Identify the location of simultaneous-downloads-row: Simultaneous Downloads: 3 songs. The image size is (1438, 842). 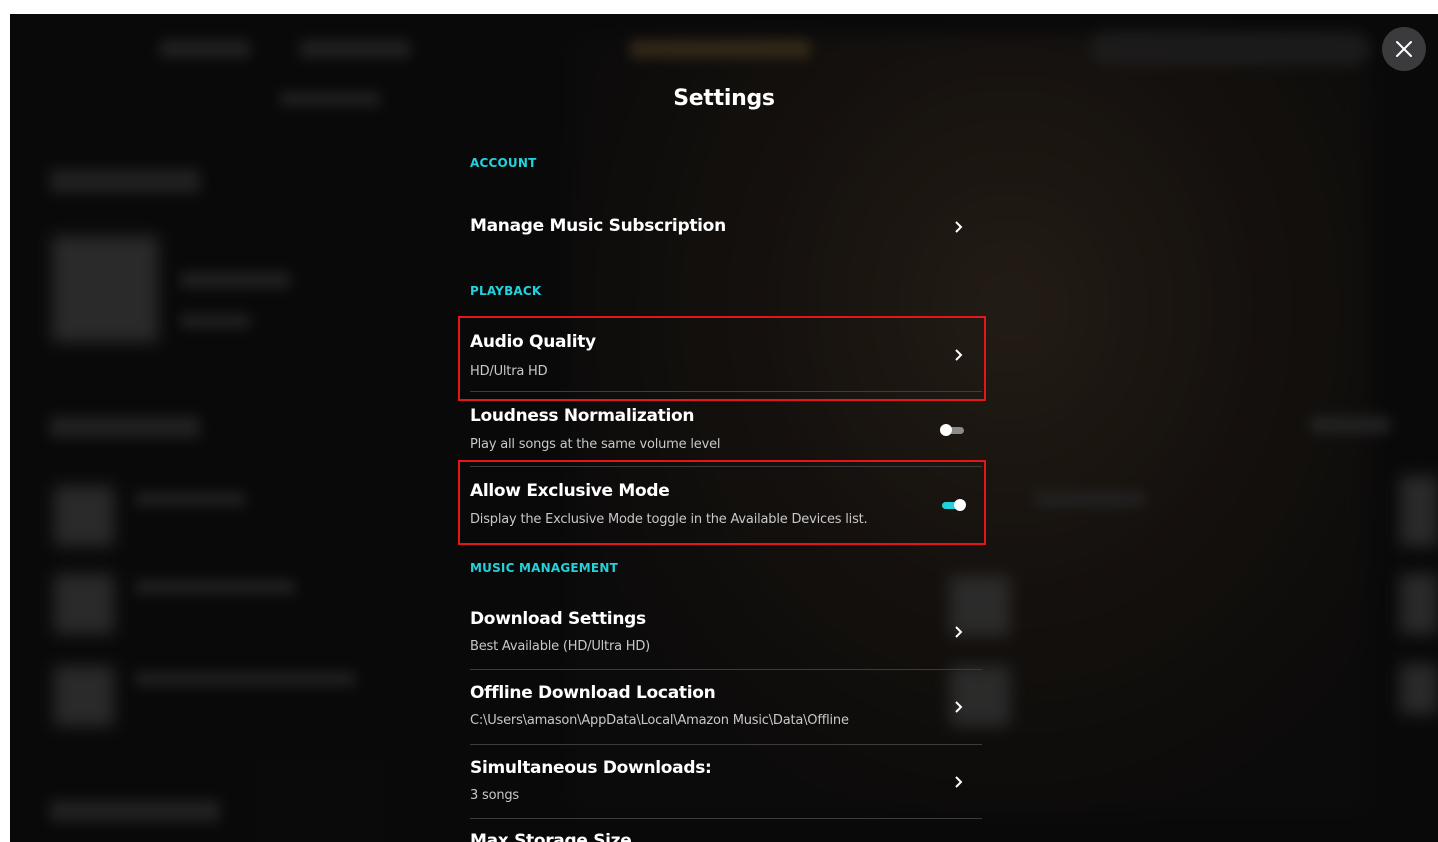
(720, 782).